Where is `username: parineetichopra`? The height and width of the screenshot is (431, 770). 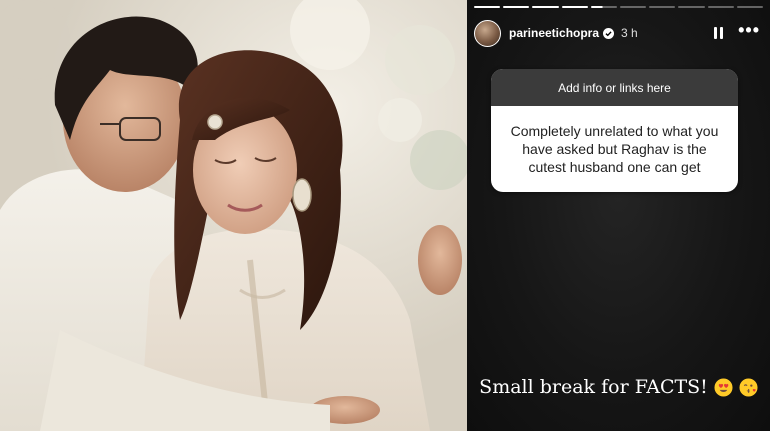 username: parineetichopra is located at coordinates (554, 33).